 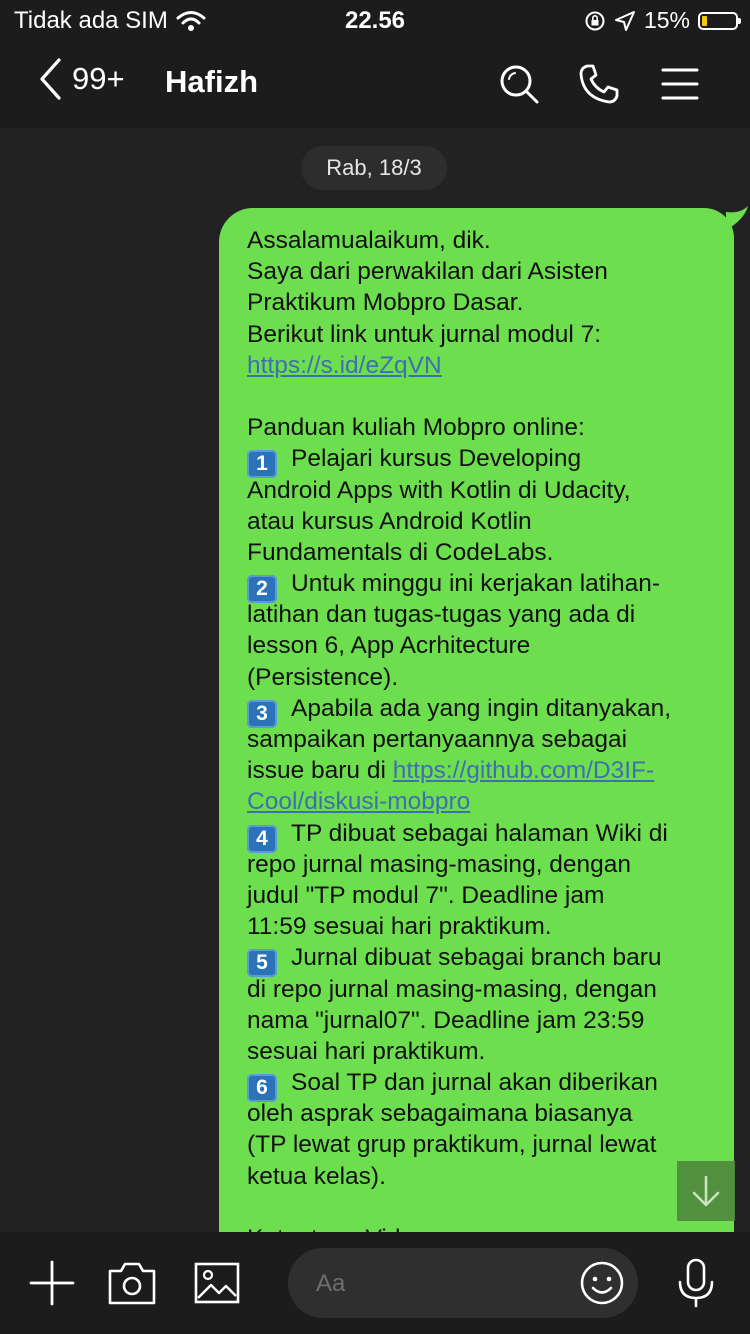 I want to click on message-line: sampaikan pertanyaannya sebagai, so click(x=437, y=739).